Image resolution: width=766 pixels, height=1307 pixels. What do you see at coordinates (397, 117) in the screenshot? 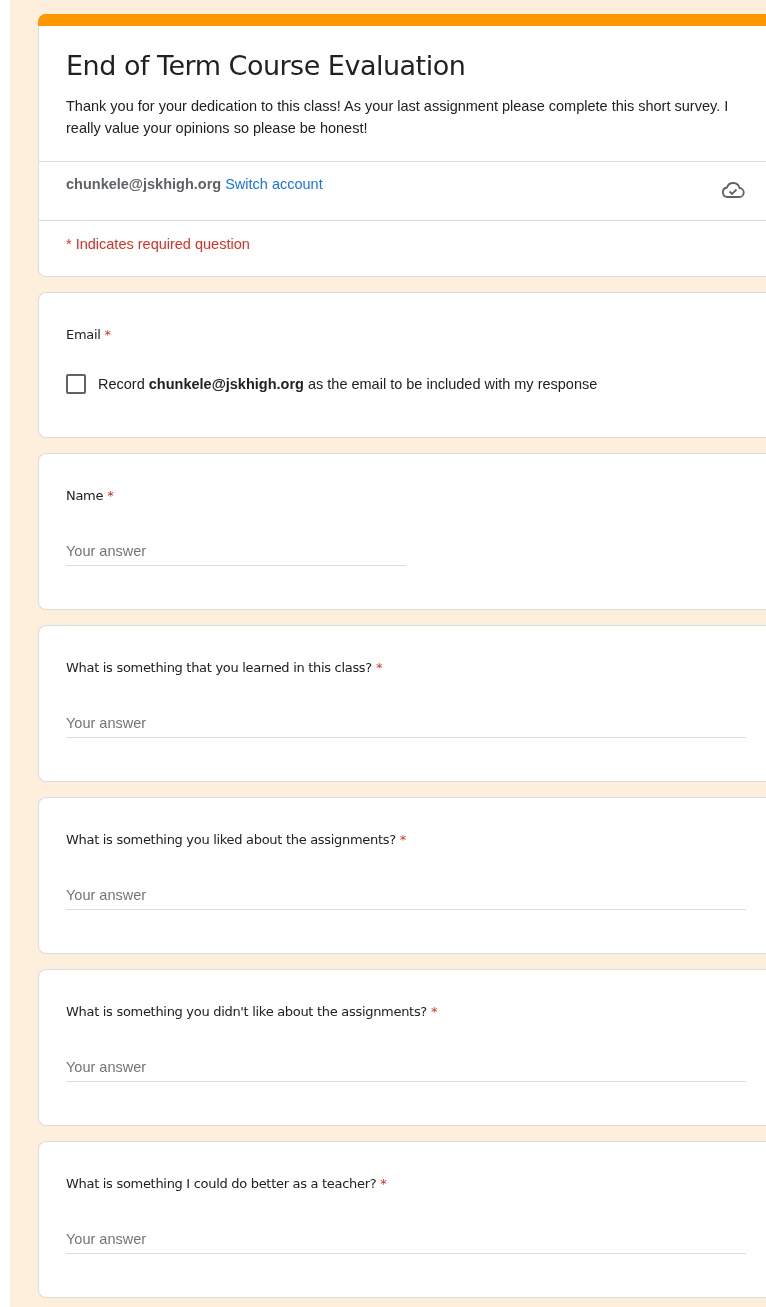
I see `form-description: Thank you for your dedication to this class! As your last assignment please complete this short survey. I really value your opinions so please be honest!` at bounding box center [397, 117].